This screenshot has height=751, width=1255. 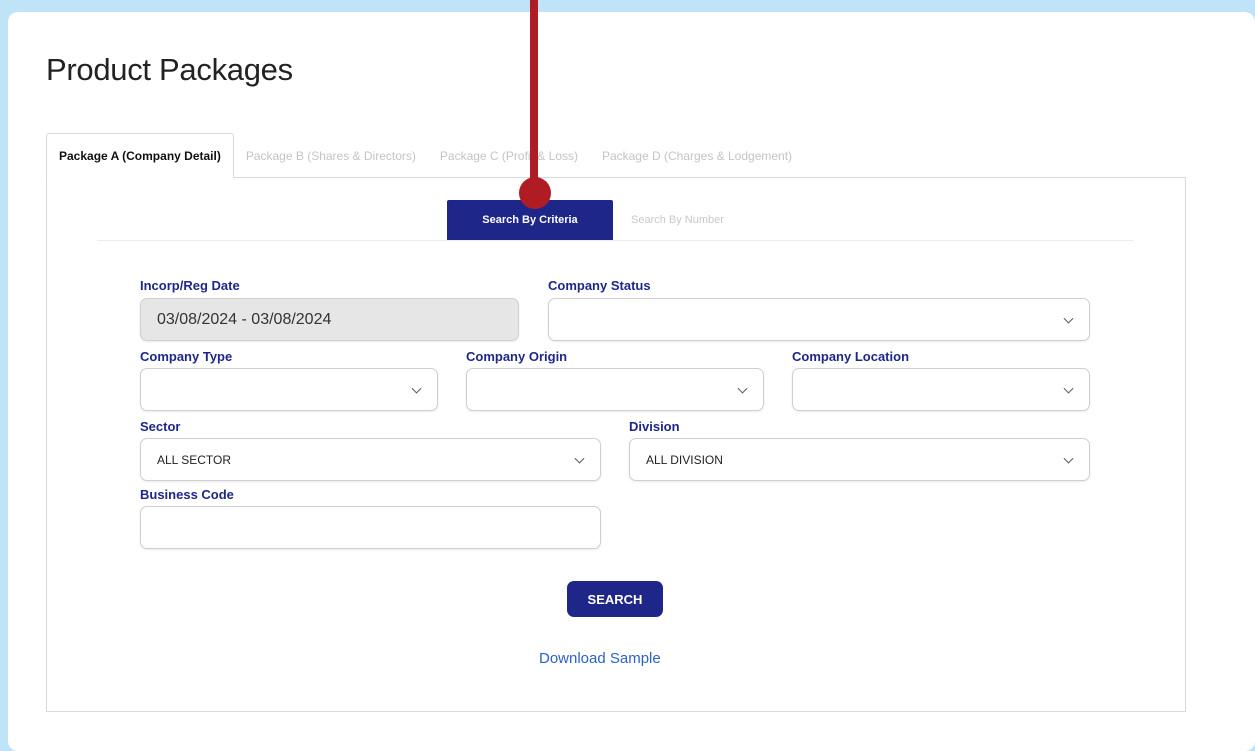 What do you see at coordinates (697, 155) in the screenshot?
I see `tab-package-d: Package D (Charges & Lodgement)` at bounding box center [697, 155].